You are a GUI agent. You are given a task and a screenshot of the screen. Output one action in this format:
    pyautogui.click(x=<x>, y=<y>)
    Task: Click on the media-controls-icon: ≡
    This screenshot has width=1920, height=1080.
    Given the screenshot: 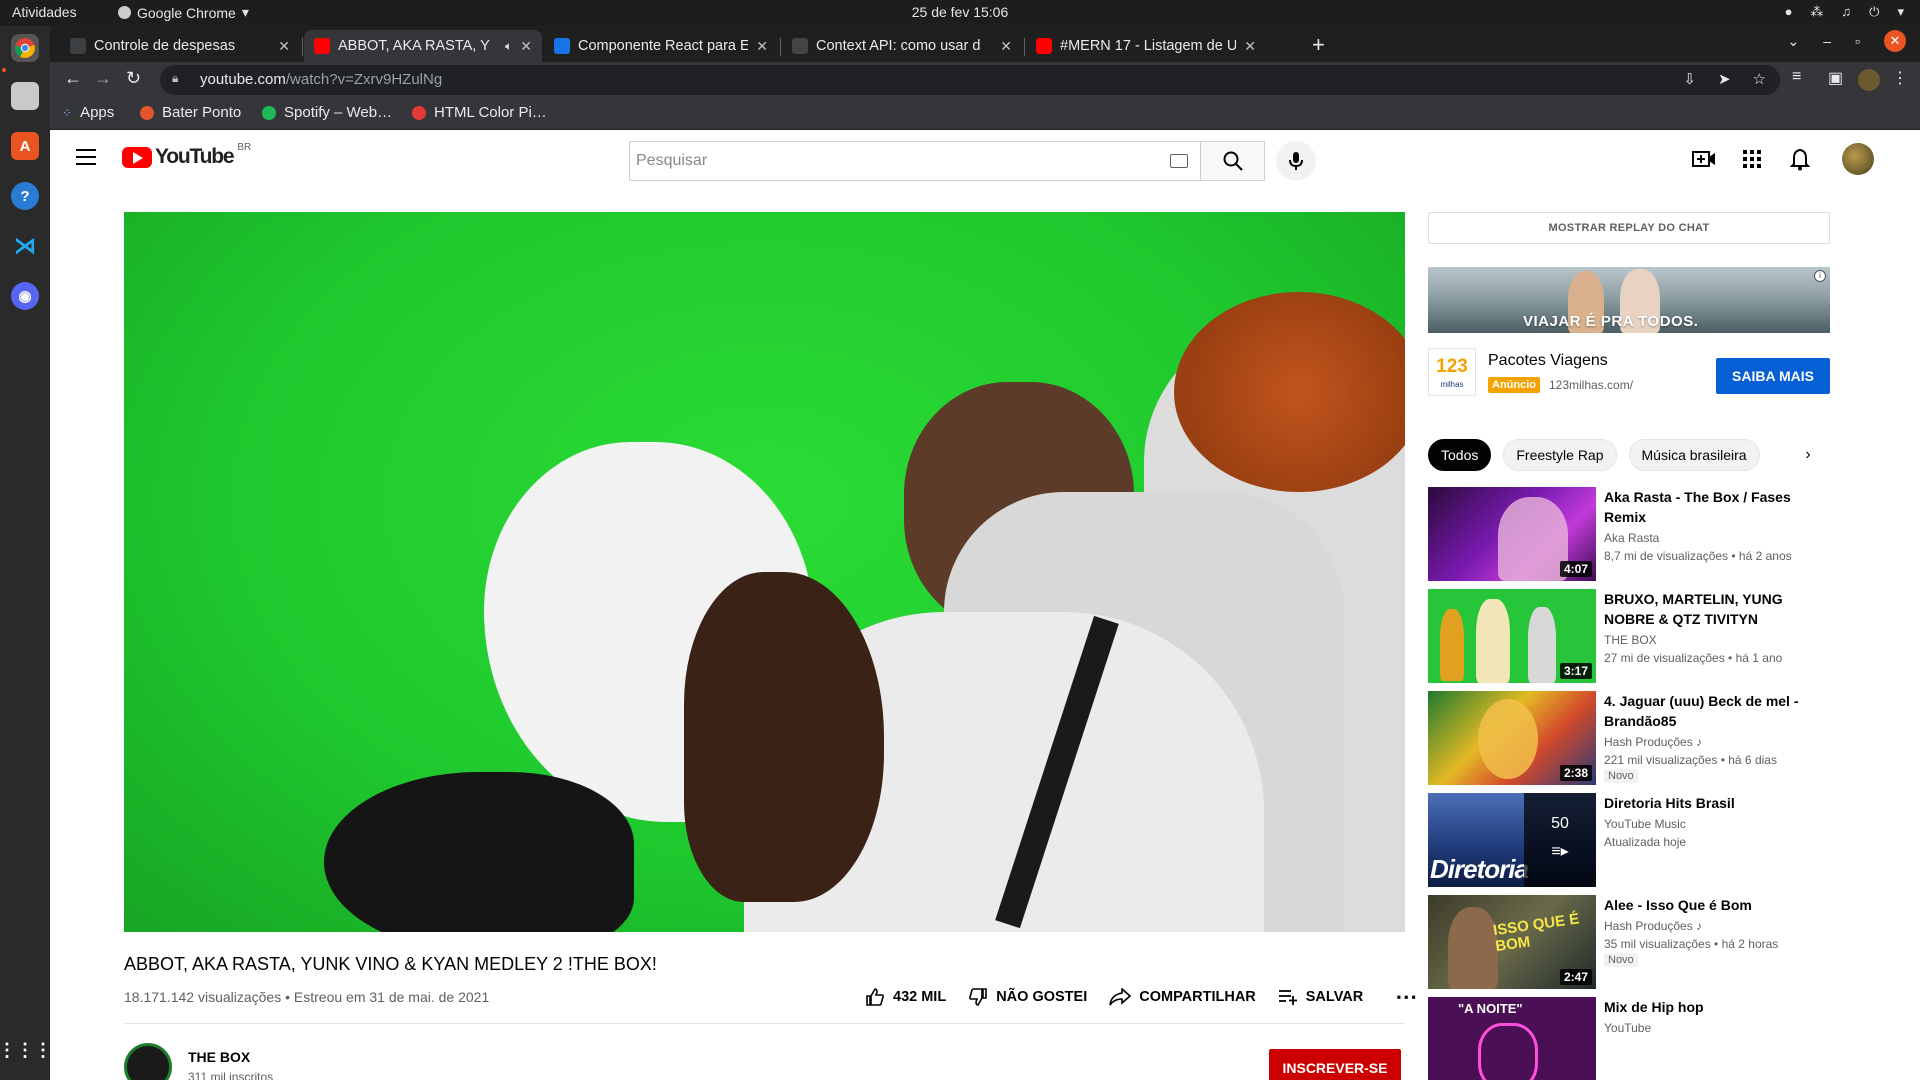 What is the action you would take?
    pyautogui.click(x=1796, y=77)
    